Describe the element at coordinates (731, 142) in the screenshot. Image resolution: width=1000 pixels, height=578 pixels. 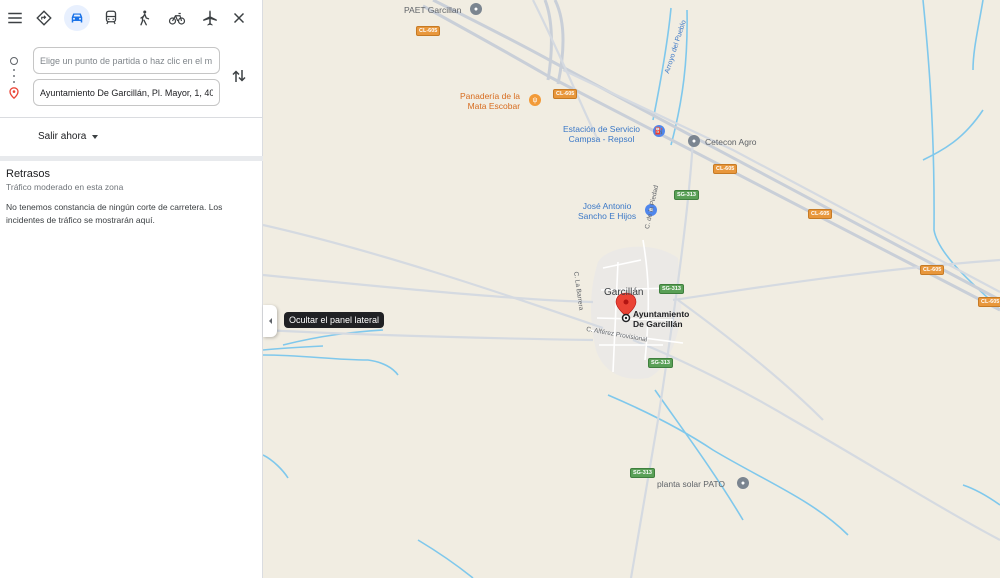
I see `poi-cetecon: Cetecon Agro` at that location.